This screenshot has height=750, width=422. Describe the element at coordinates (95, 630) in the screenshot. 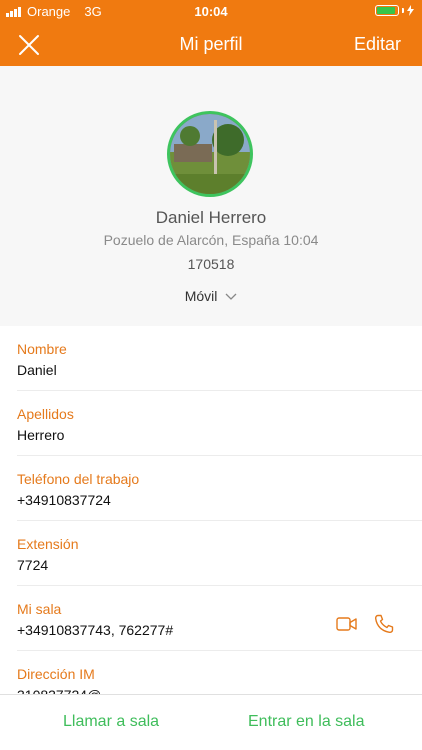

I see `field-value: +34910837743, 762277#` at that location.